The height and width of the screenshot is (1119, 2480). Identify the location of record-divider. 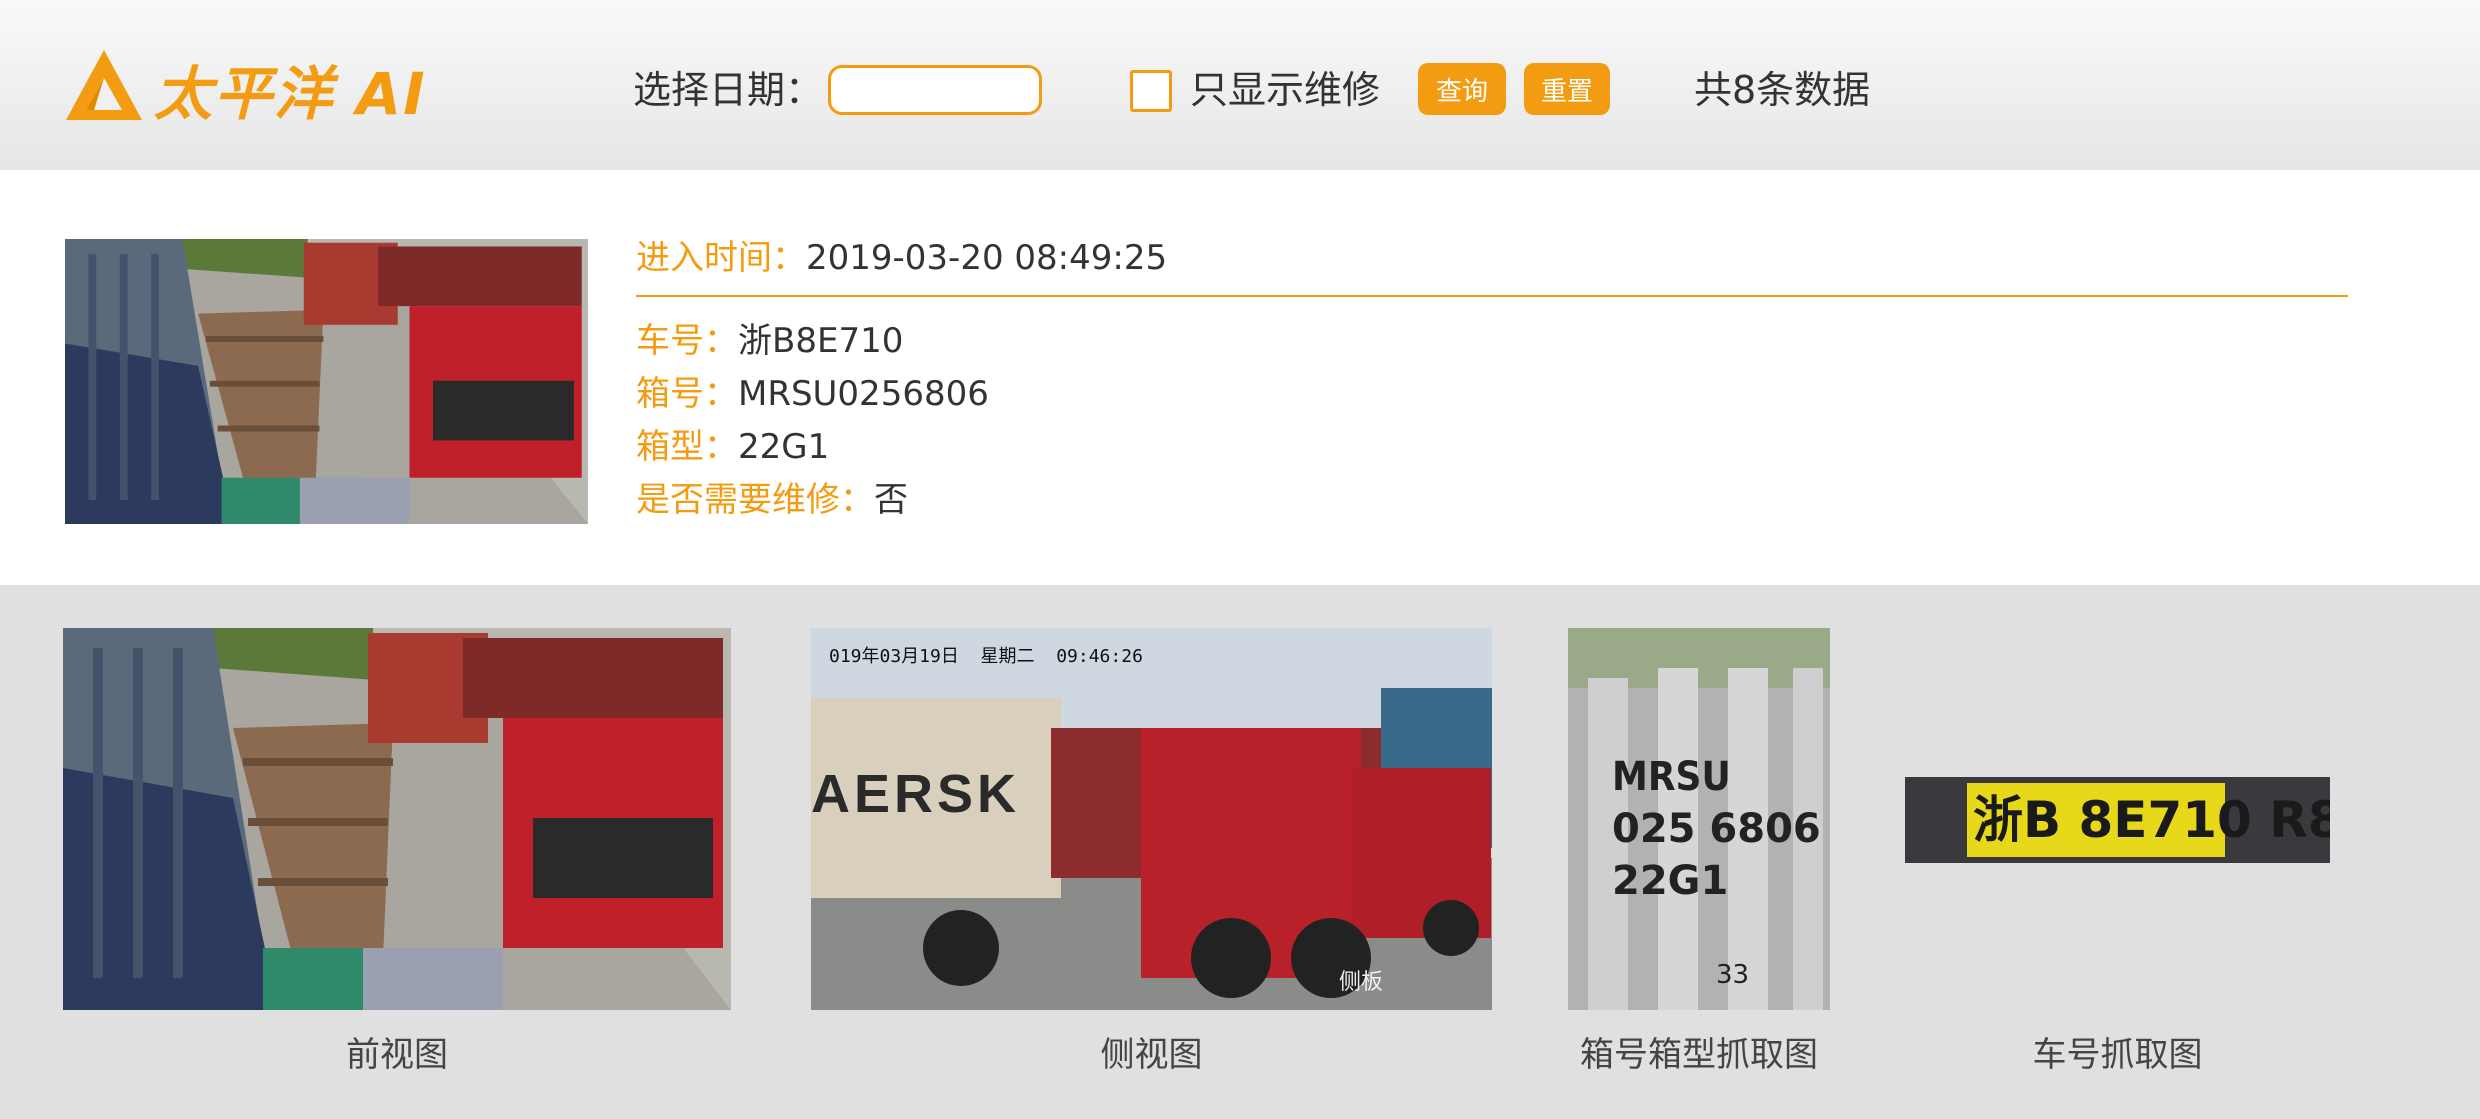
(1492, 296).